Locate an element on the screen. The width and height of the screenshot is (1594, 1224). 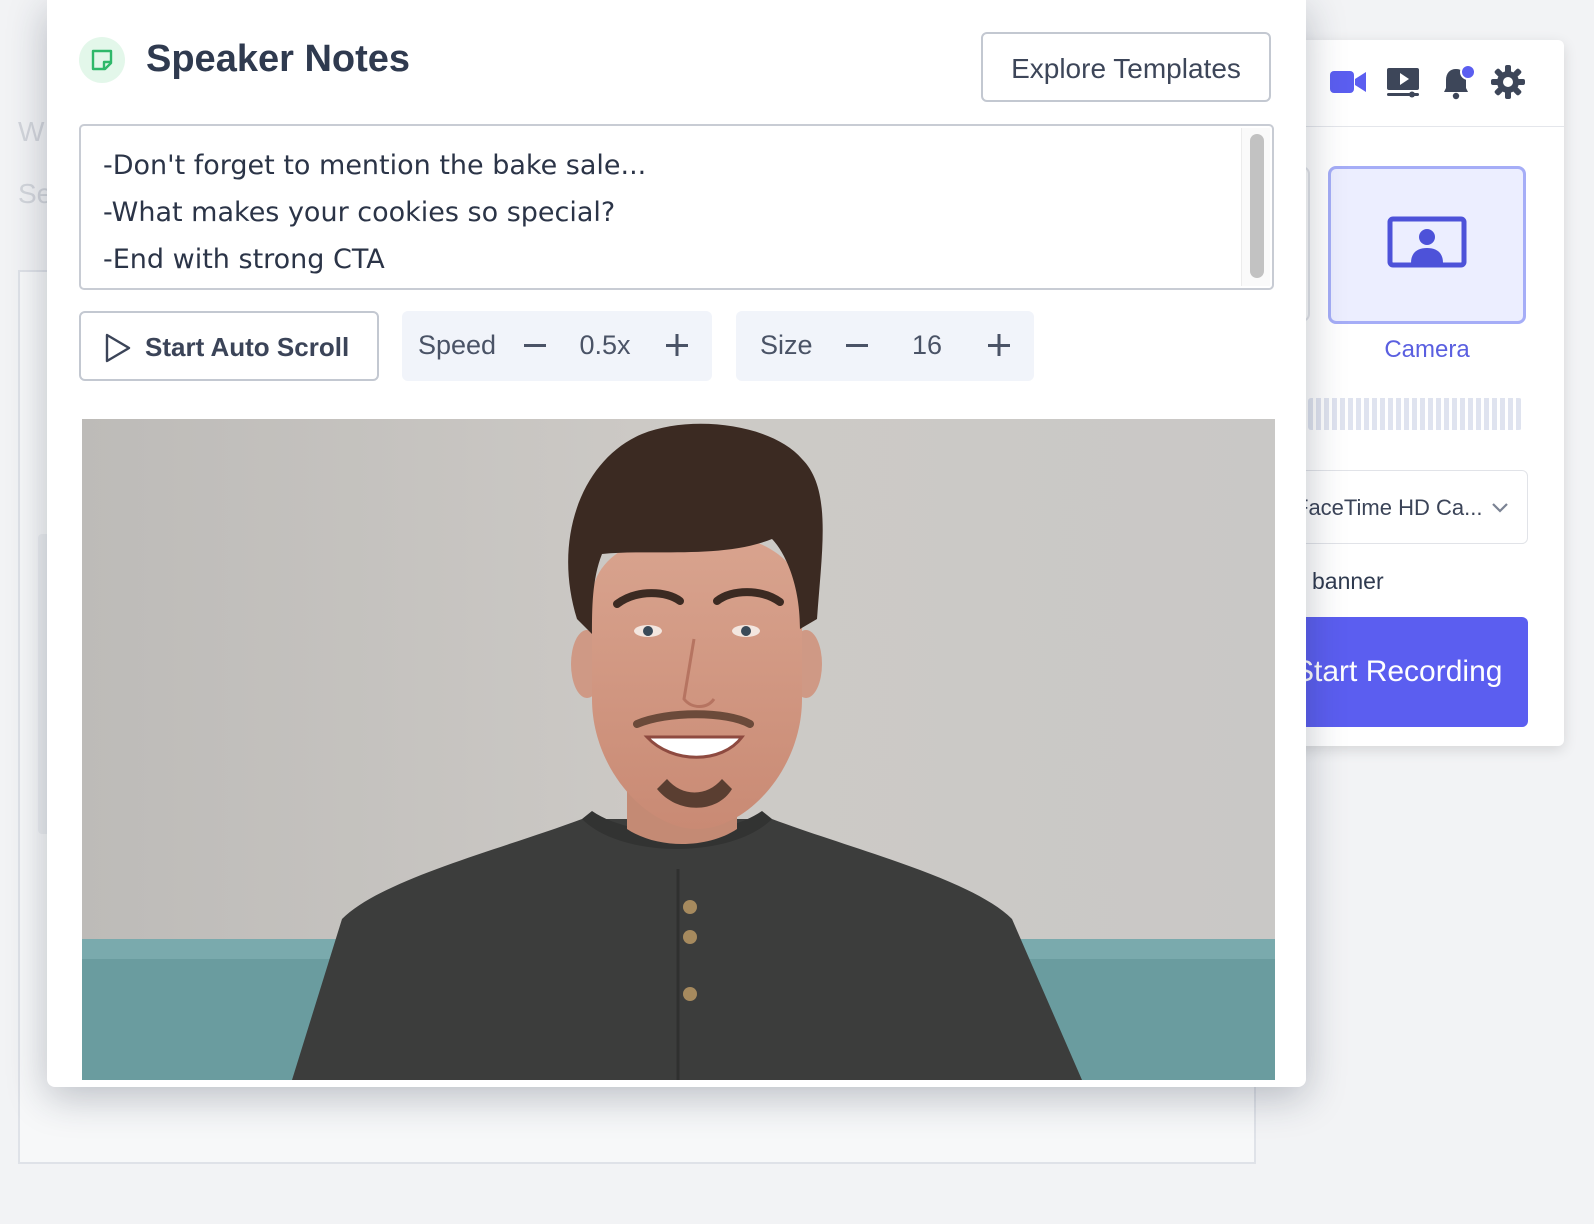
speed-label: Speed is located at coordinates (457, 345).